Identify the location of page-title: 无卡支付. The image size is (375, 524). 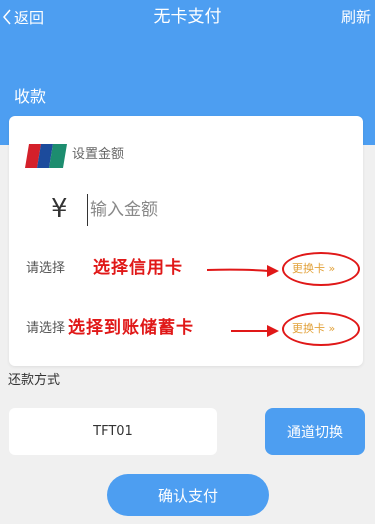
(187, 17).